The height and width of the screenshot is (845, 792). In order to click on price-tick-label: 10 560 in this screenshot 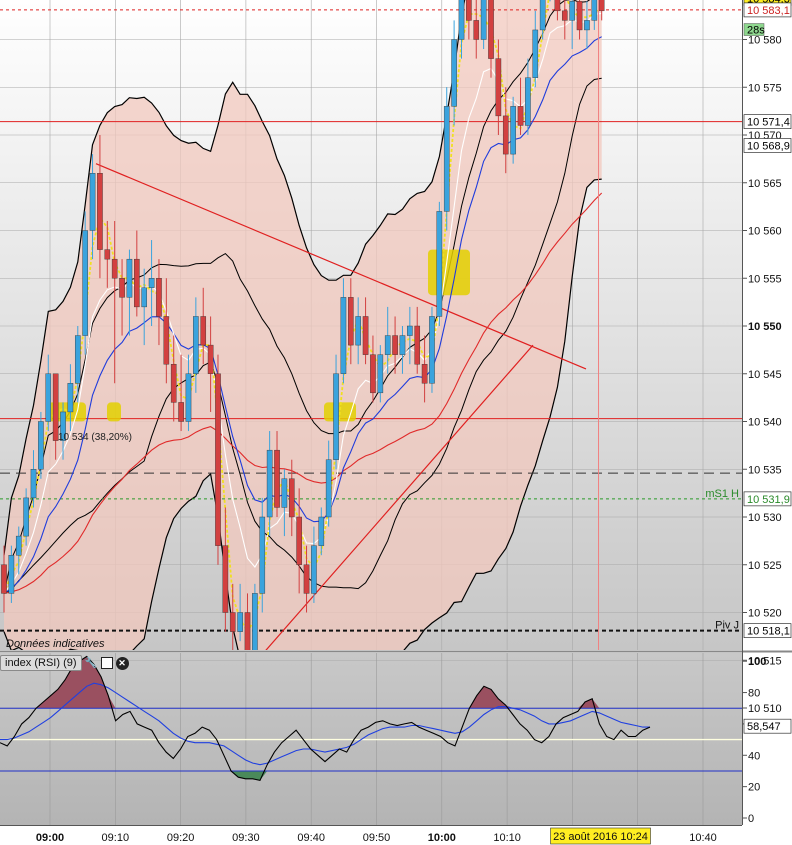, I will do `click(765, 232)`.